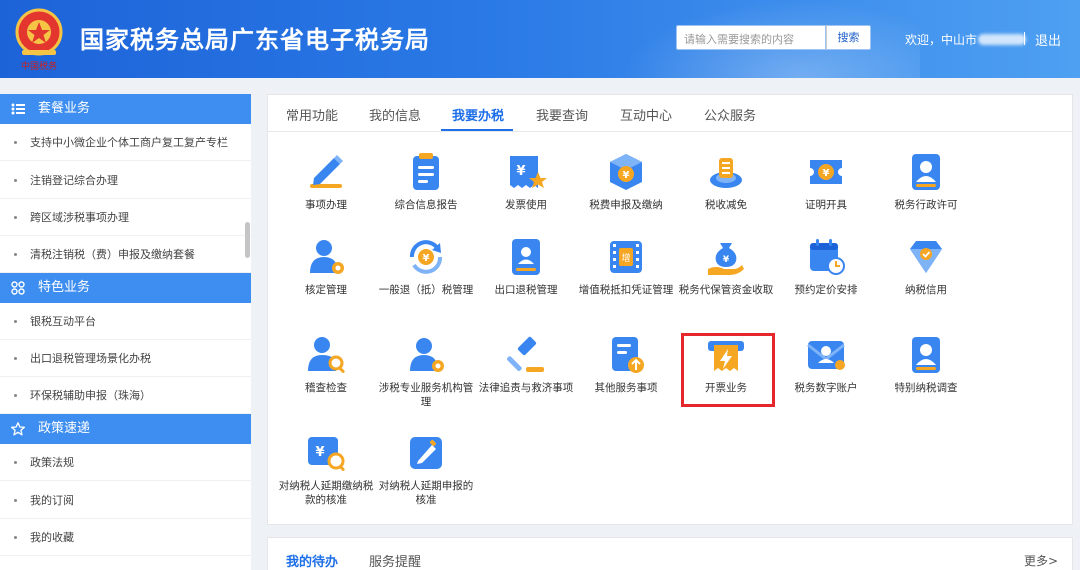  Describe the element at coordinates (826, 378) in the screenshot. I see `tile-digital-account: 税务数字账户` at that location.